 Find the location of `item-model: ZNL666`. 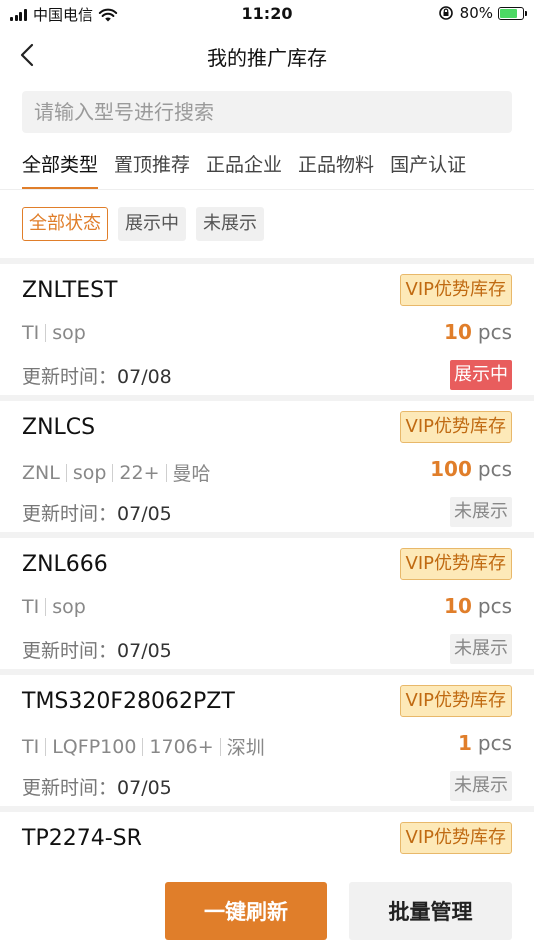

item-model: ZNL666 is located at coordinates (65, 564).